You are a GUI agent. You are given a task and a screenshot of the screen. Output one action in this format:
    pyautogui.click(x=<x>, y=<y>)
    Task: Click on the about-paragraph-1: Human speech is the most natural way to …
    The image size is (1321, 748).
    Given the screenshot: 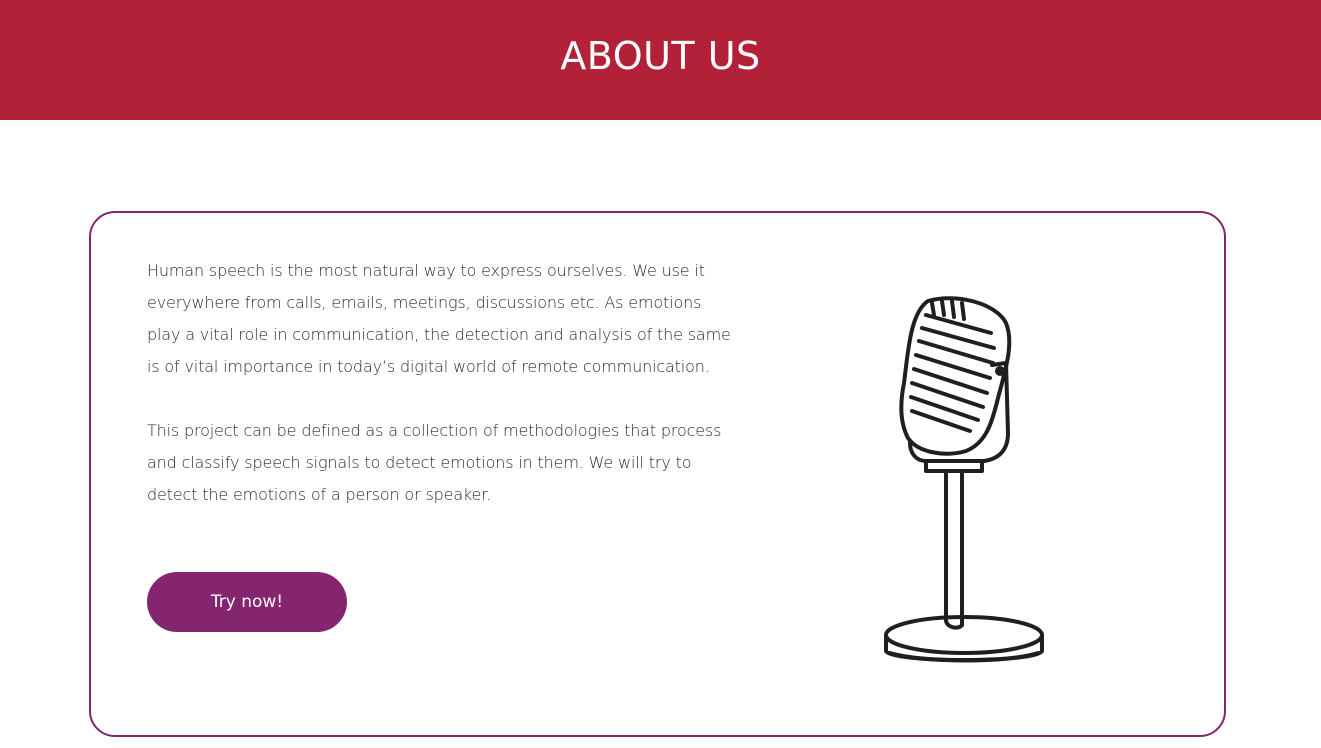 What is the action you would take?
    pyautogui.click(x=439, y=318)
    